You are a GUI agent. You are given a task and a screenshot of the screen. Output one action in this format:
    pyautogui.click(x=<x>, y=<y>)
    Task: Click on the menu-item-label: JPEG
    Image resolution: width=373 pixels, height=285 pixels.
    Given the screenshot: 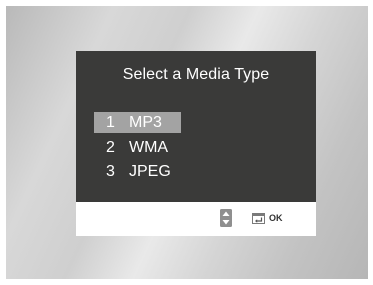 What is the action you would take?
    pyautogui.click(x=150, y=171)
    